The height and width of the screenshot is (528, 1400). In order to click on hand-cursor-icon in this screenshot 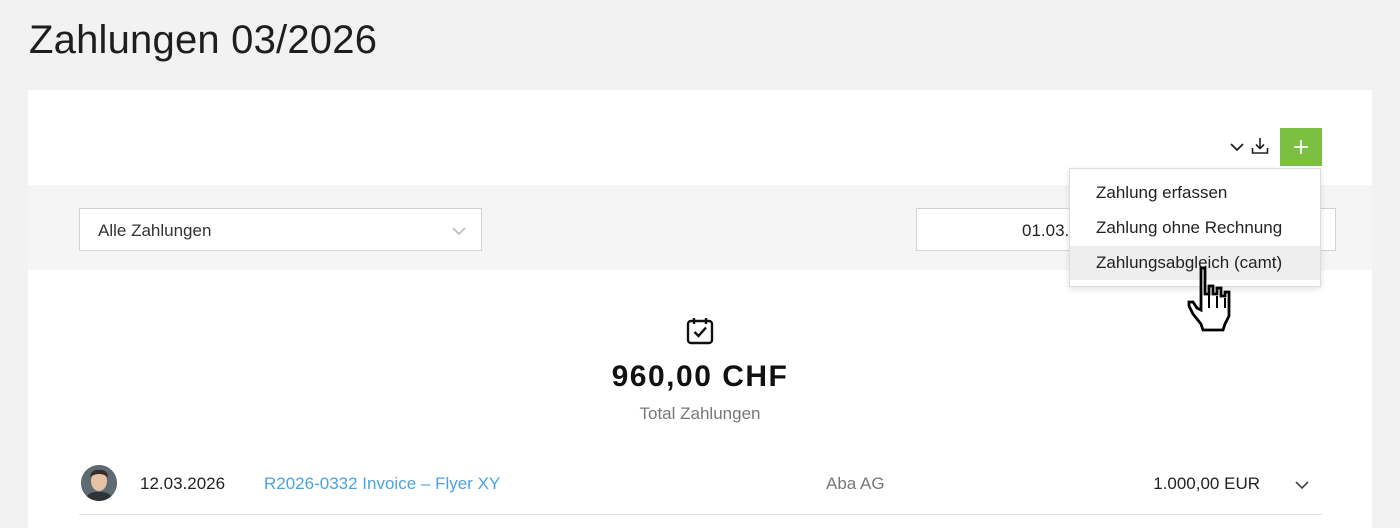, I will do `click(1209, 299)`.